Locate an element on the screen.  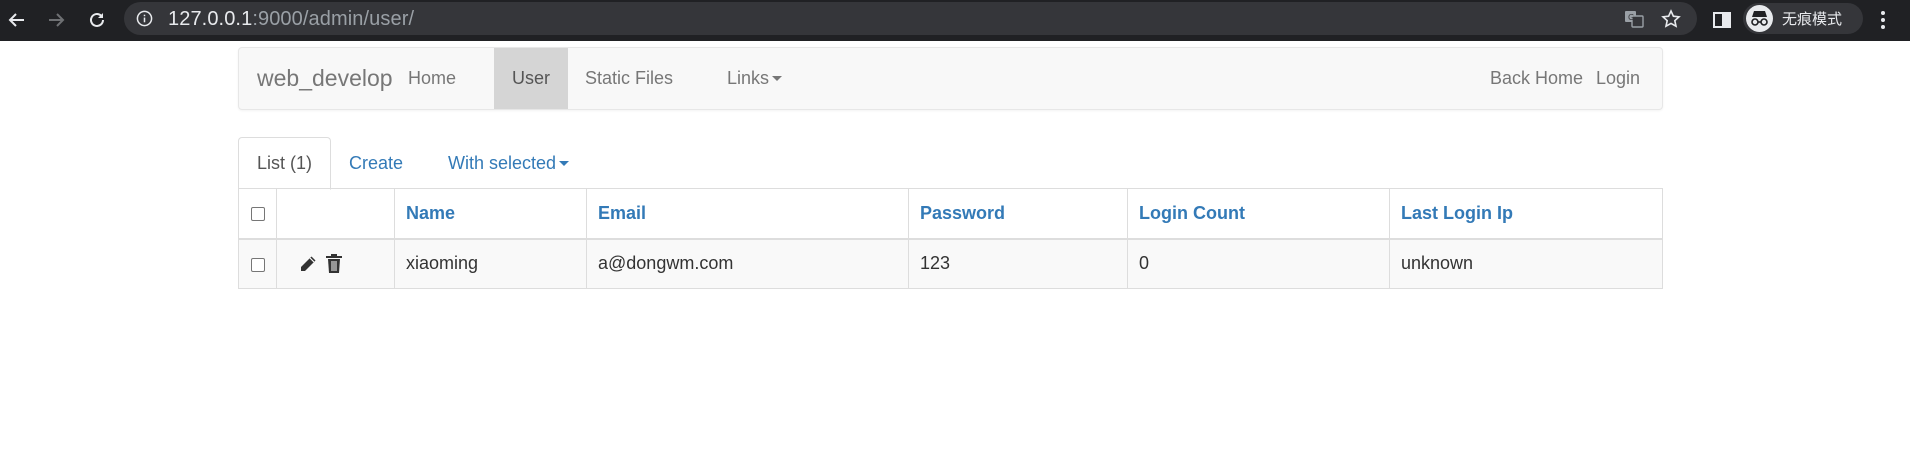
select-all-checkbox is located at coordinates (257, 214).